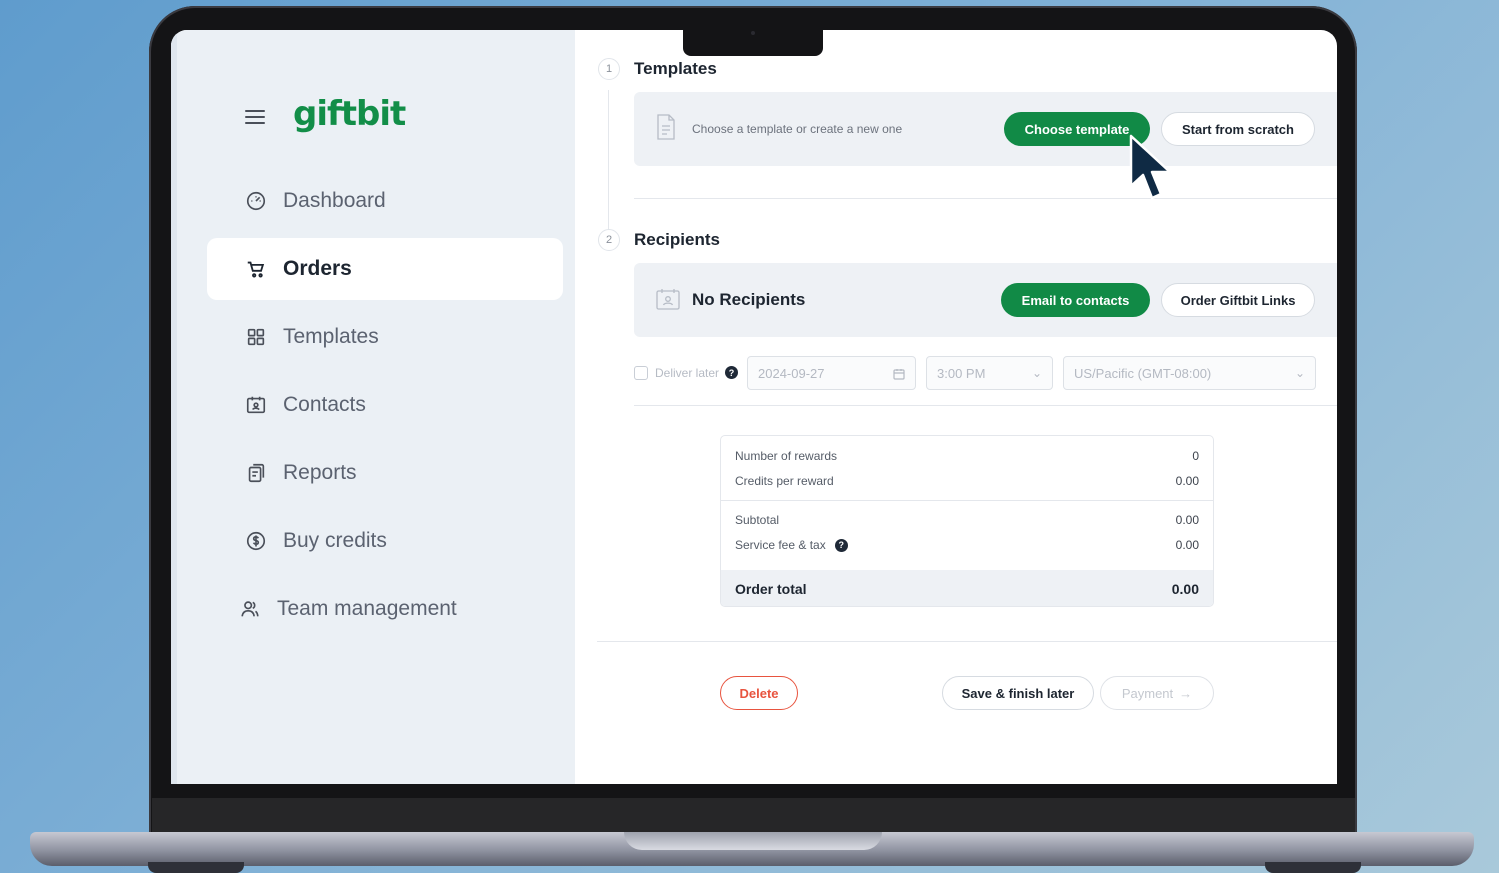  I want to click on sidebar-item-label: Team management, so click(367, 608).